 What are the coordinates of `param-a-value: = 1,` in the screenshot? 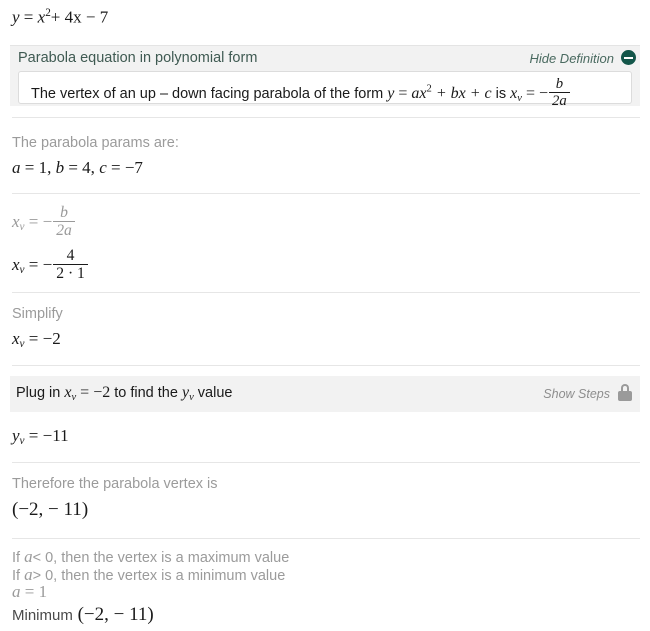 It's located at (38, 167).